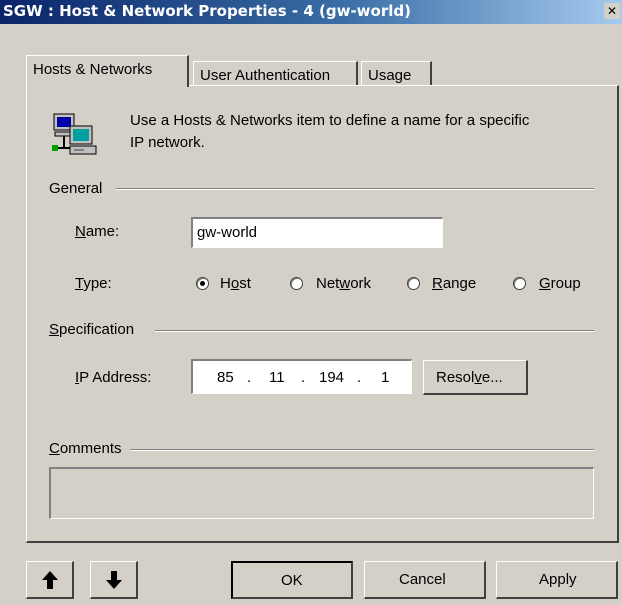 This screenshot has height=605, width=622. I want to click on network-computers-icon, so click(75, 135).